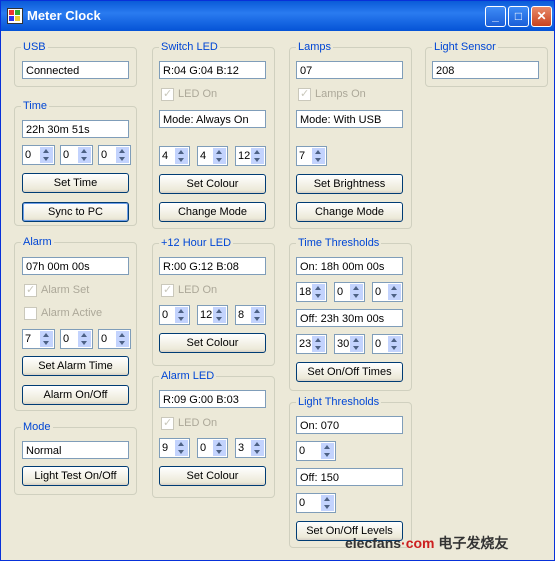 This screenshot has width=555, height=561. I want to click on mode-field: Normal, so click(75, 450).